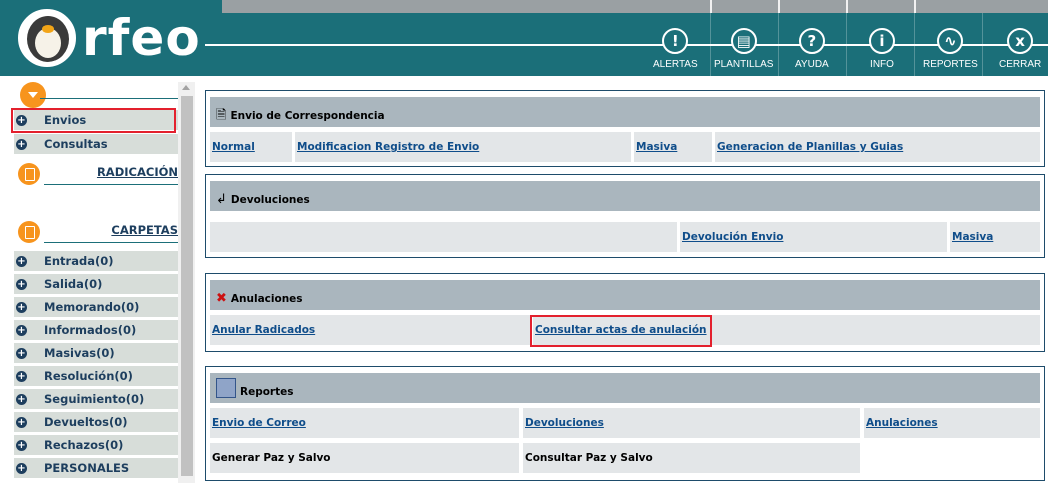  What do you see at coordinates (388, 147) in the screenshot?
I see `link-modificacion-registro: Modificacion Registro de Envio` at bounding box center [388, 147].